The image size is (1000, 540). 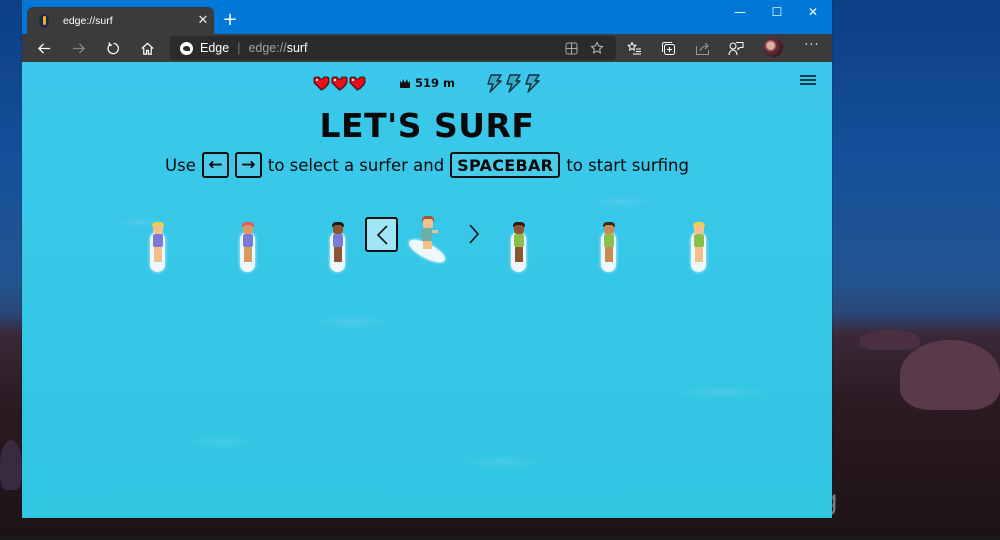 What do you see at coordinates (44, 20) in the screenshot?
I see `surfboard-icon` at bounding box center [44, 20].